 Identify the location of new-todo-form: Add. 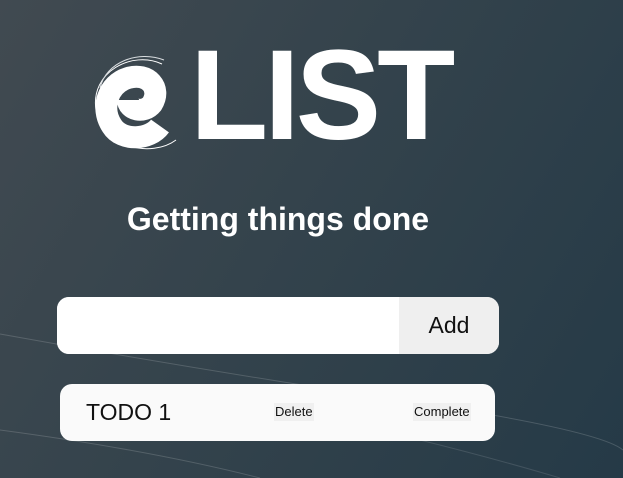
(278, 325).